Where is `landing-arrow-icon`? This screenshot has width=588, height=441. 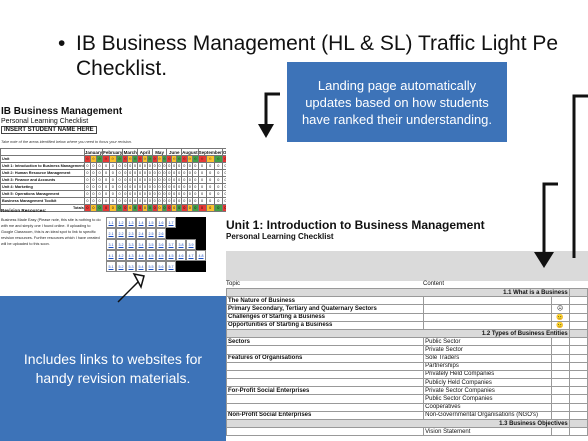
landing-arrow-icon is located at coordinates (272, 109).